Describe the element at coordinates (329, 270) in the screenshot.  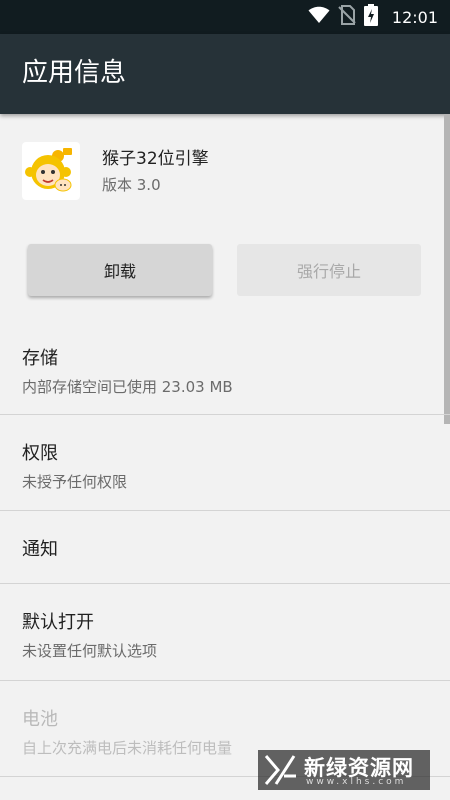
I see `force-stop-button: 强行停止` at that location.